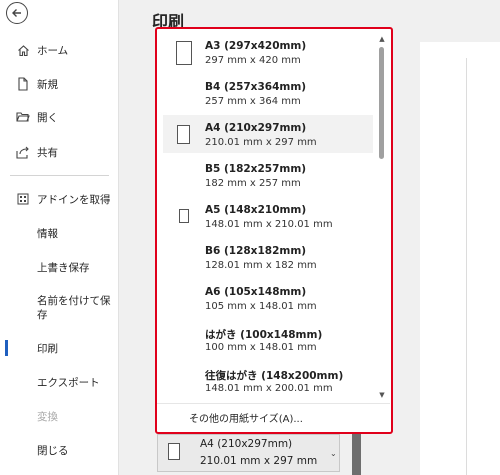 The width and height of the screenshot is (500, 475). I want to click on paper-size-option: 往復はがき (148x200mm) 148.01 mm x 200.01 mm, so click(268, 380).